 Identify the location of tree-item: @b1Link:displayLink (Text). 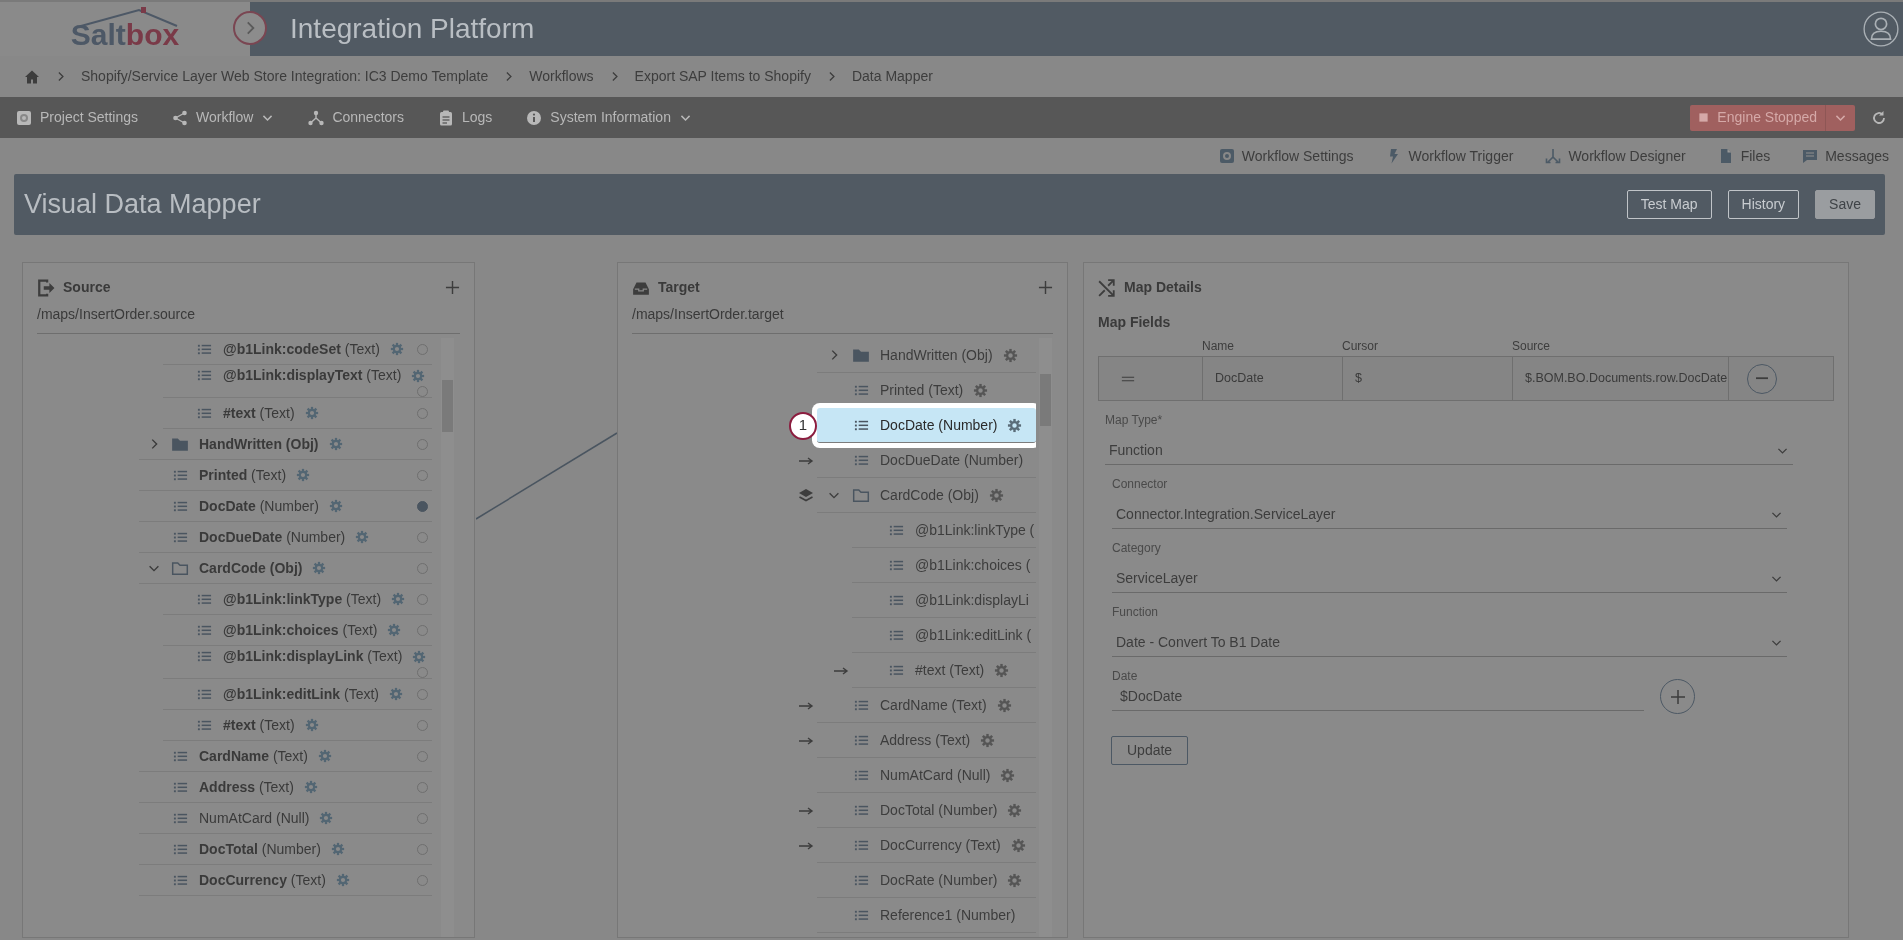
(297, 662).